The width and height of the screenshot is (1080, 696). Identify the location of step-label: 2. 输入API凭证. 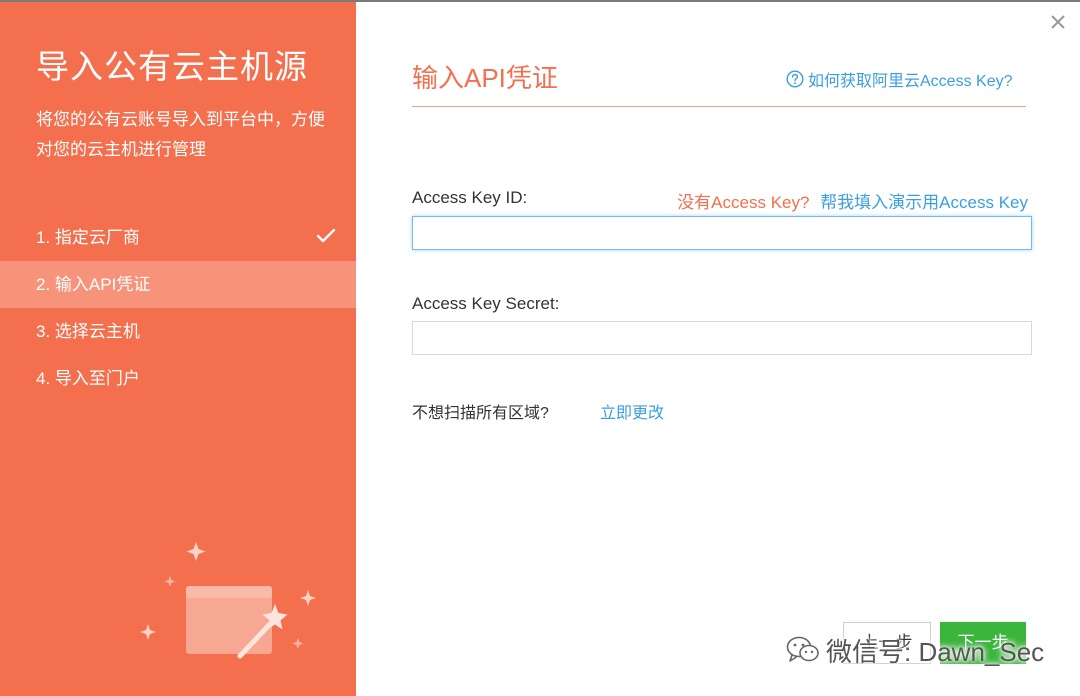
(93, 284).